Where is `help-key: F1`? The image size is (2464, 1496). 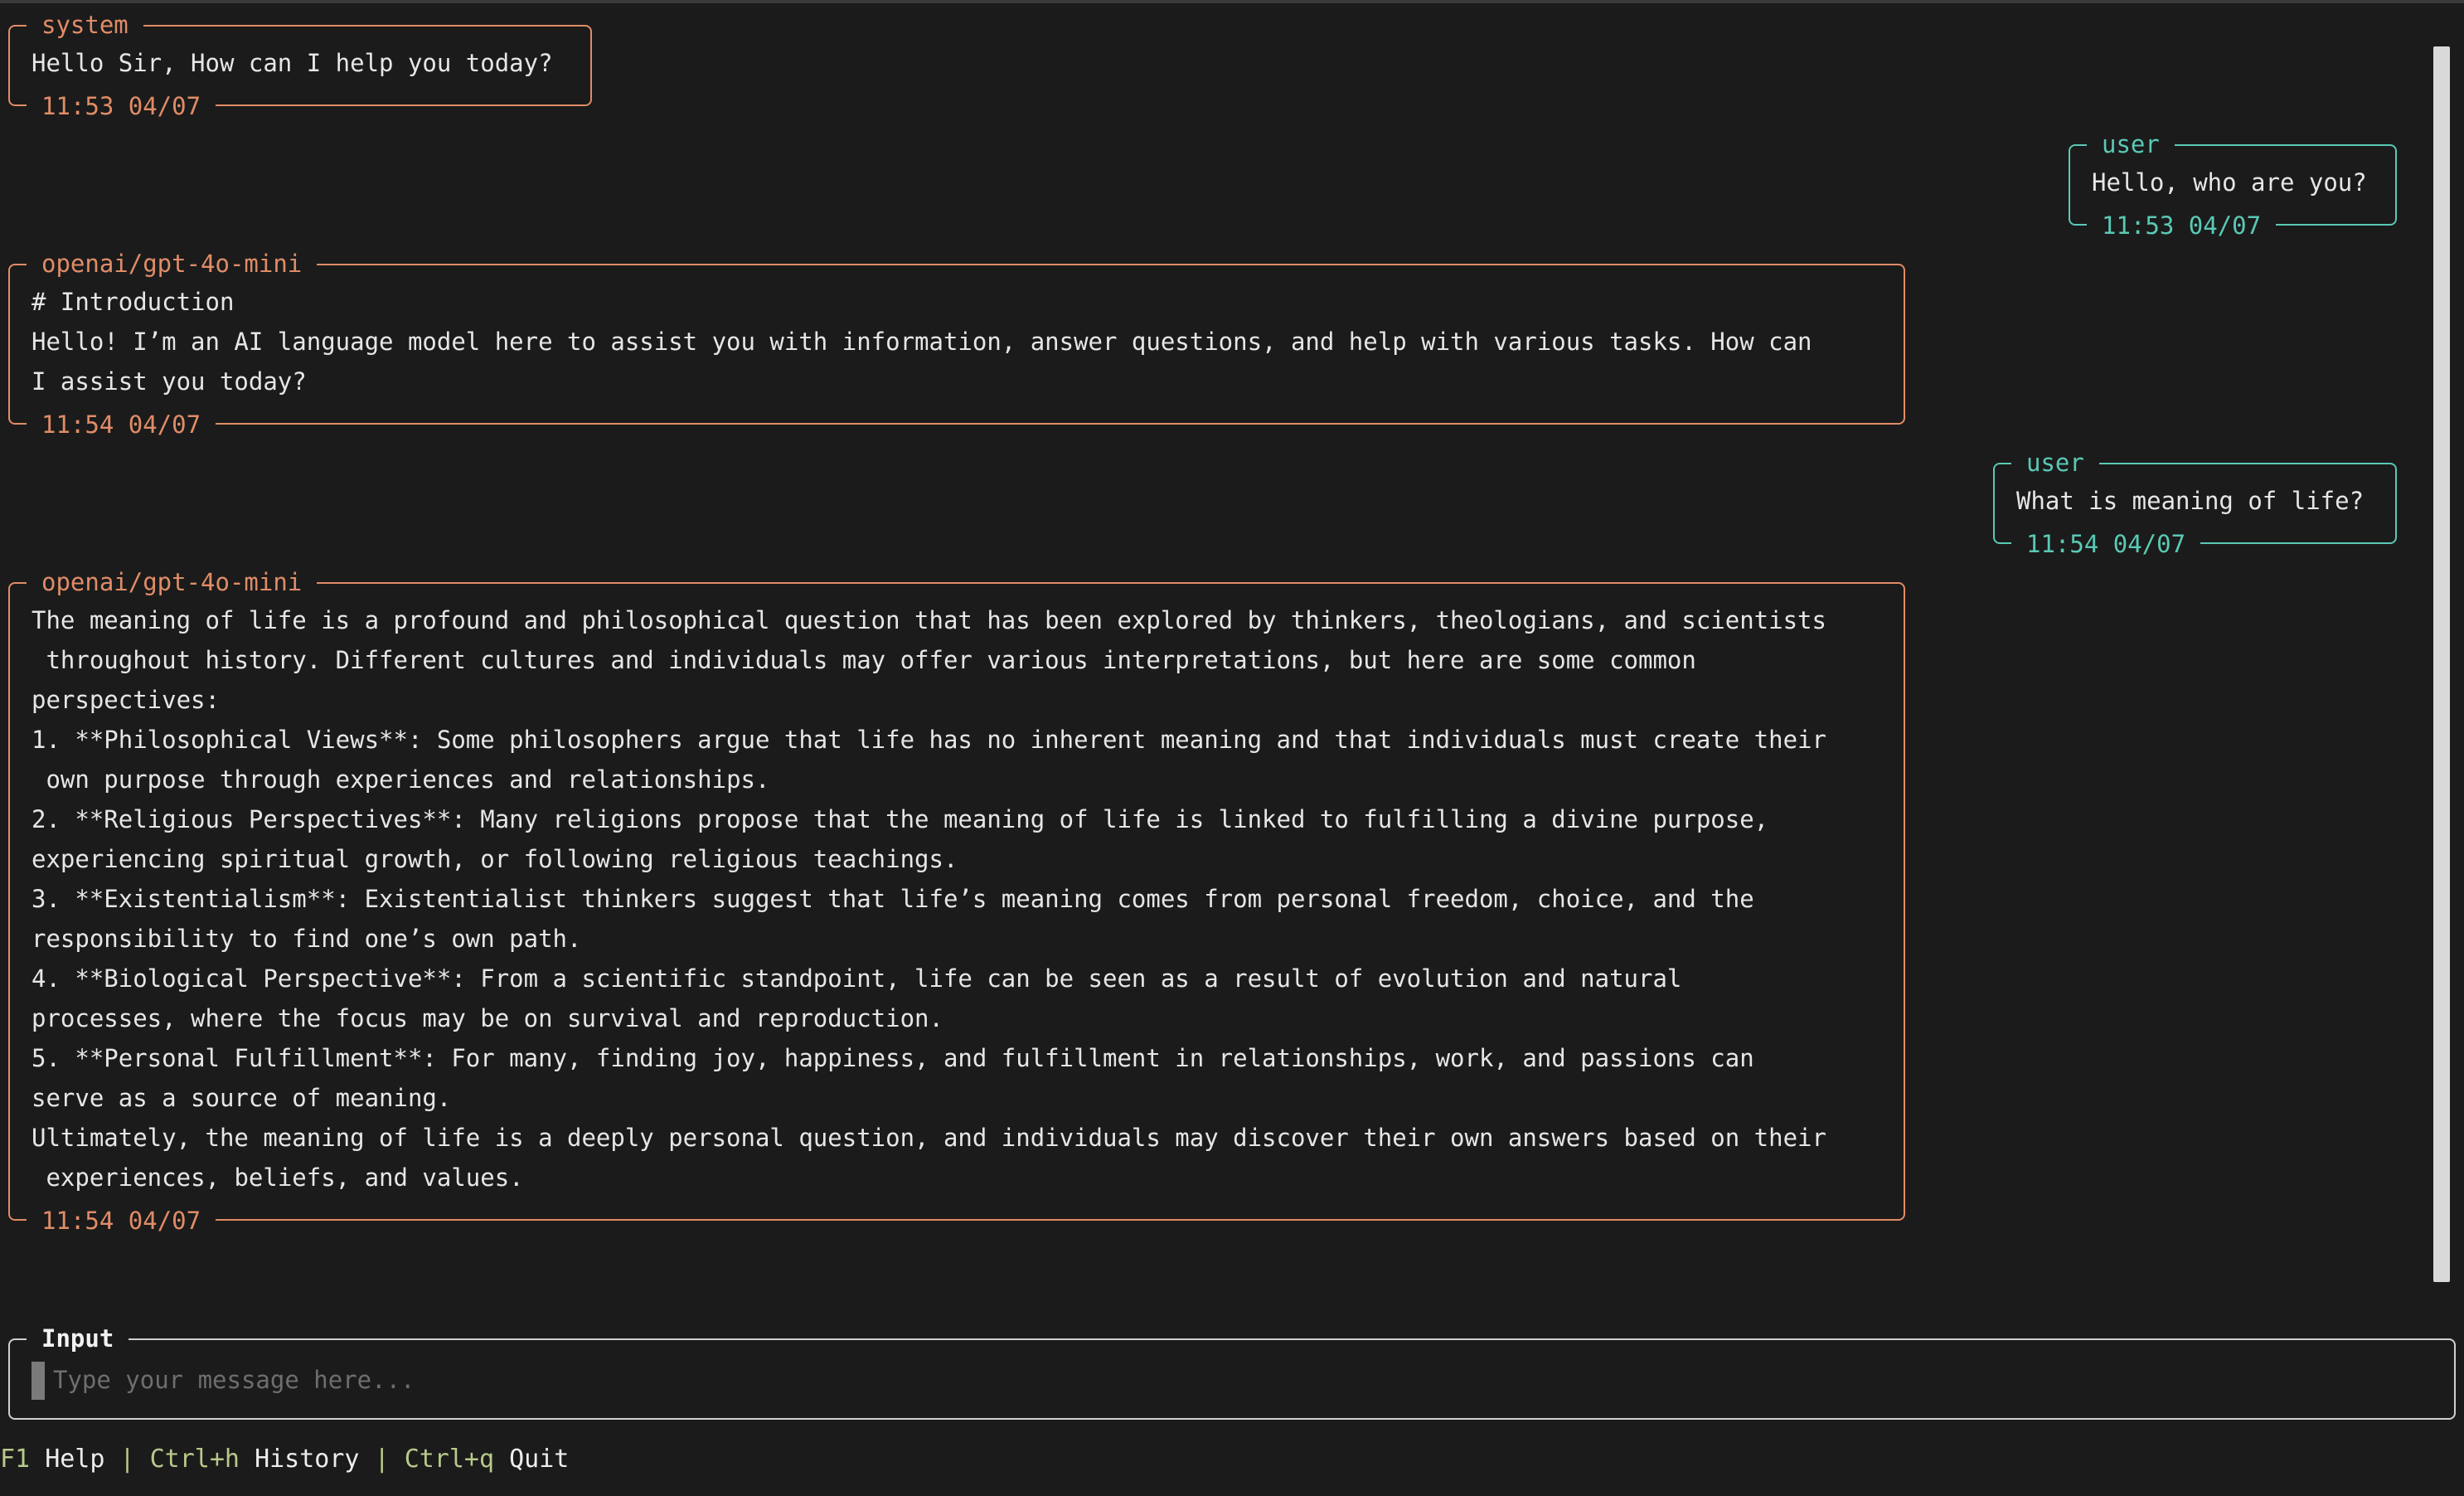 help-key: F1 is located at coordinates (15, 1459).